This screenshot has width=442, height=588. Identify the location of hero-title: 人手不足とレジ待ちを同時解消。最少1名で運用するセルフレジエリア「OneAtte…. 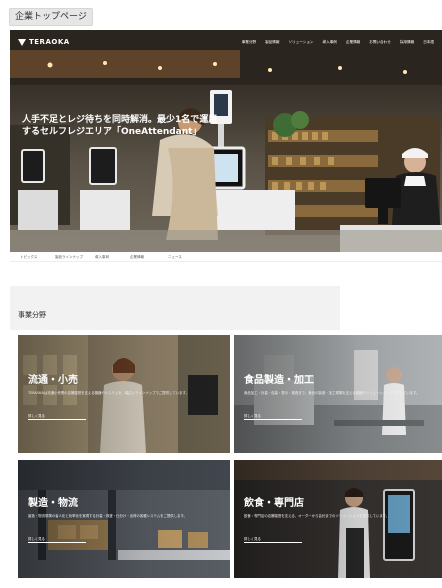
(122, 126).